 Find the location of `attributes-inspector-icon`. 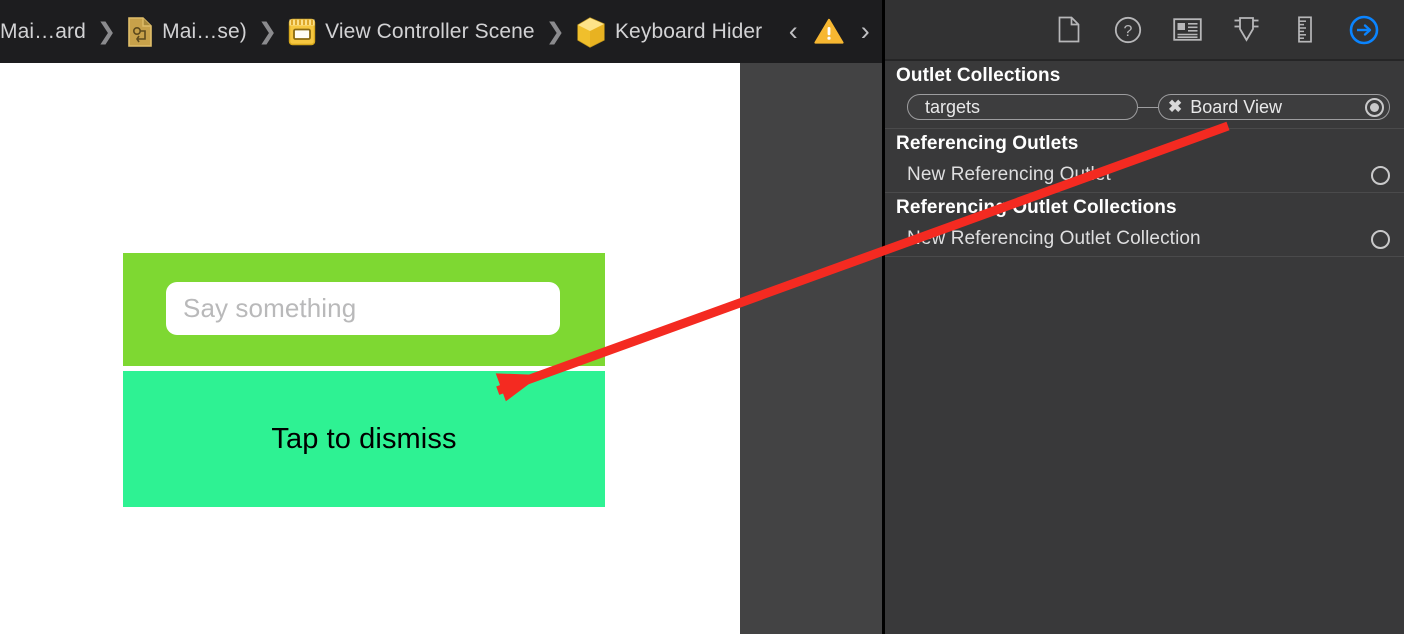

attributes-inspector-icon is located at coordinates (1246, 30).